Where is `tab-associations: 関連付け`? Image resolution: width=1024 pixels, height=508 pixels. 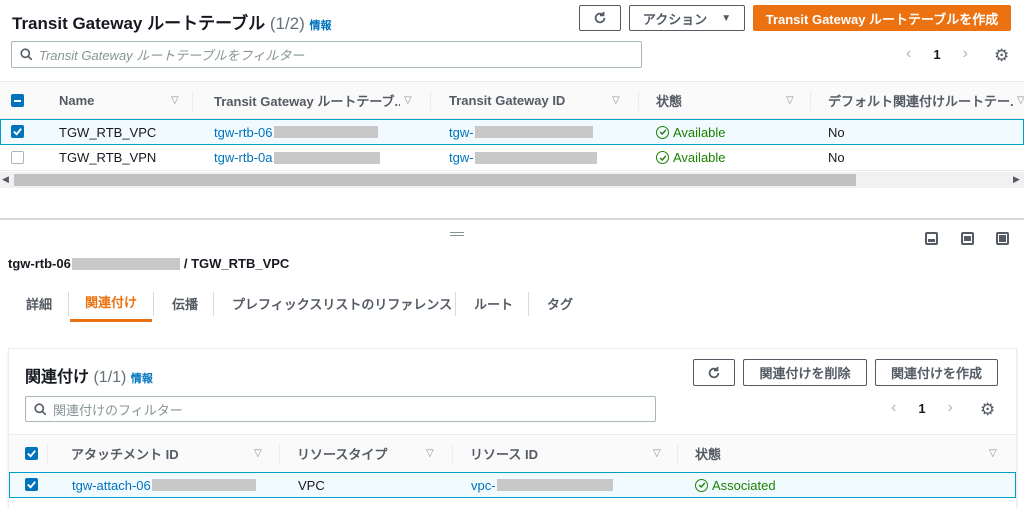
tab-associations: 関連付け is located at coordinates (111, 303).